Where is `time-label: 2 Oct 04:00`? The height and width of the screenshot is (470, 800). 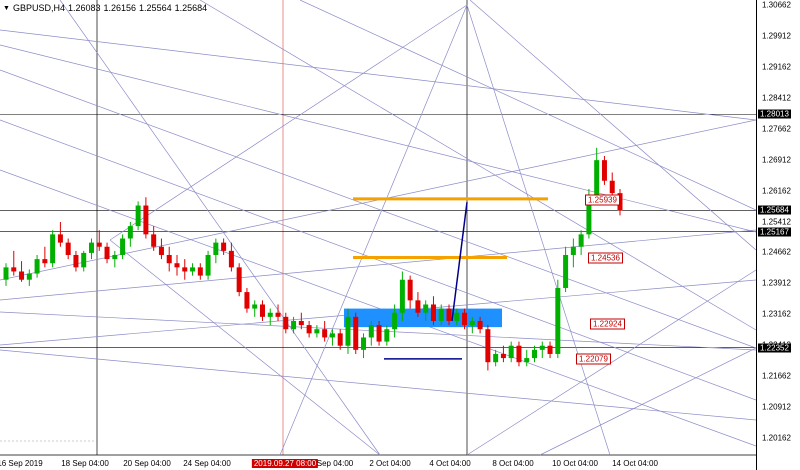
time-label: 2 Oct 04:00 is located at coordinates (390, 463).